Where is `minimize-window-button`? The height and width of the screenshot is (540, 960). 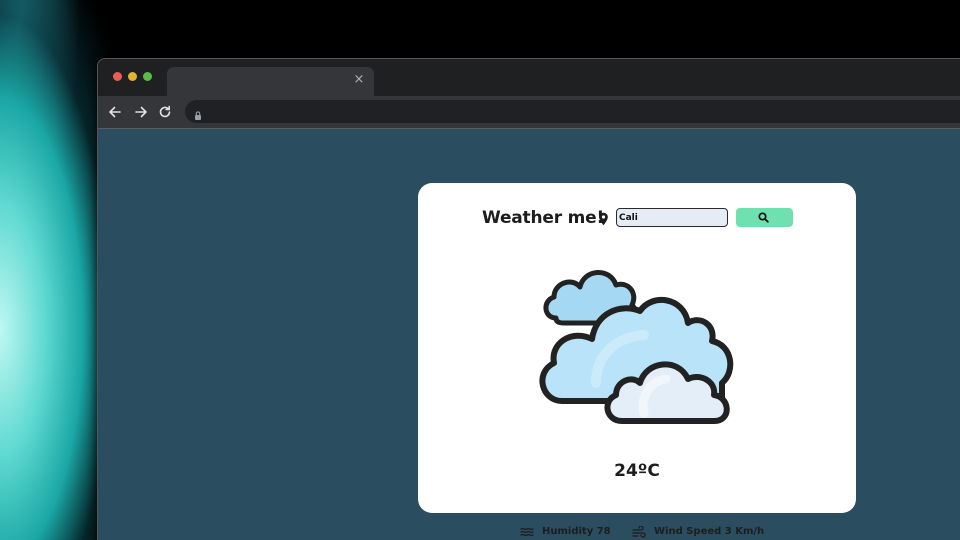
minimize-window-button is located at coordinates (132, 76).